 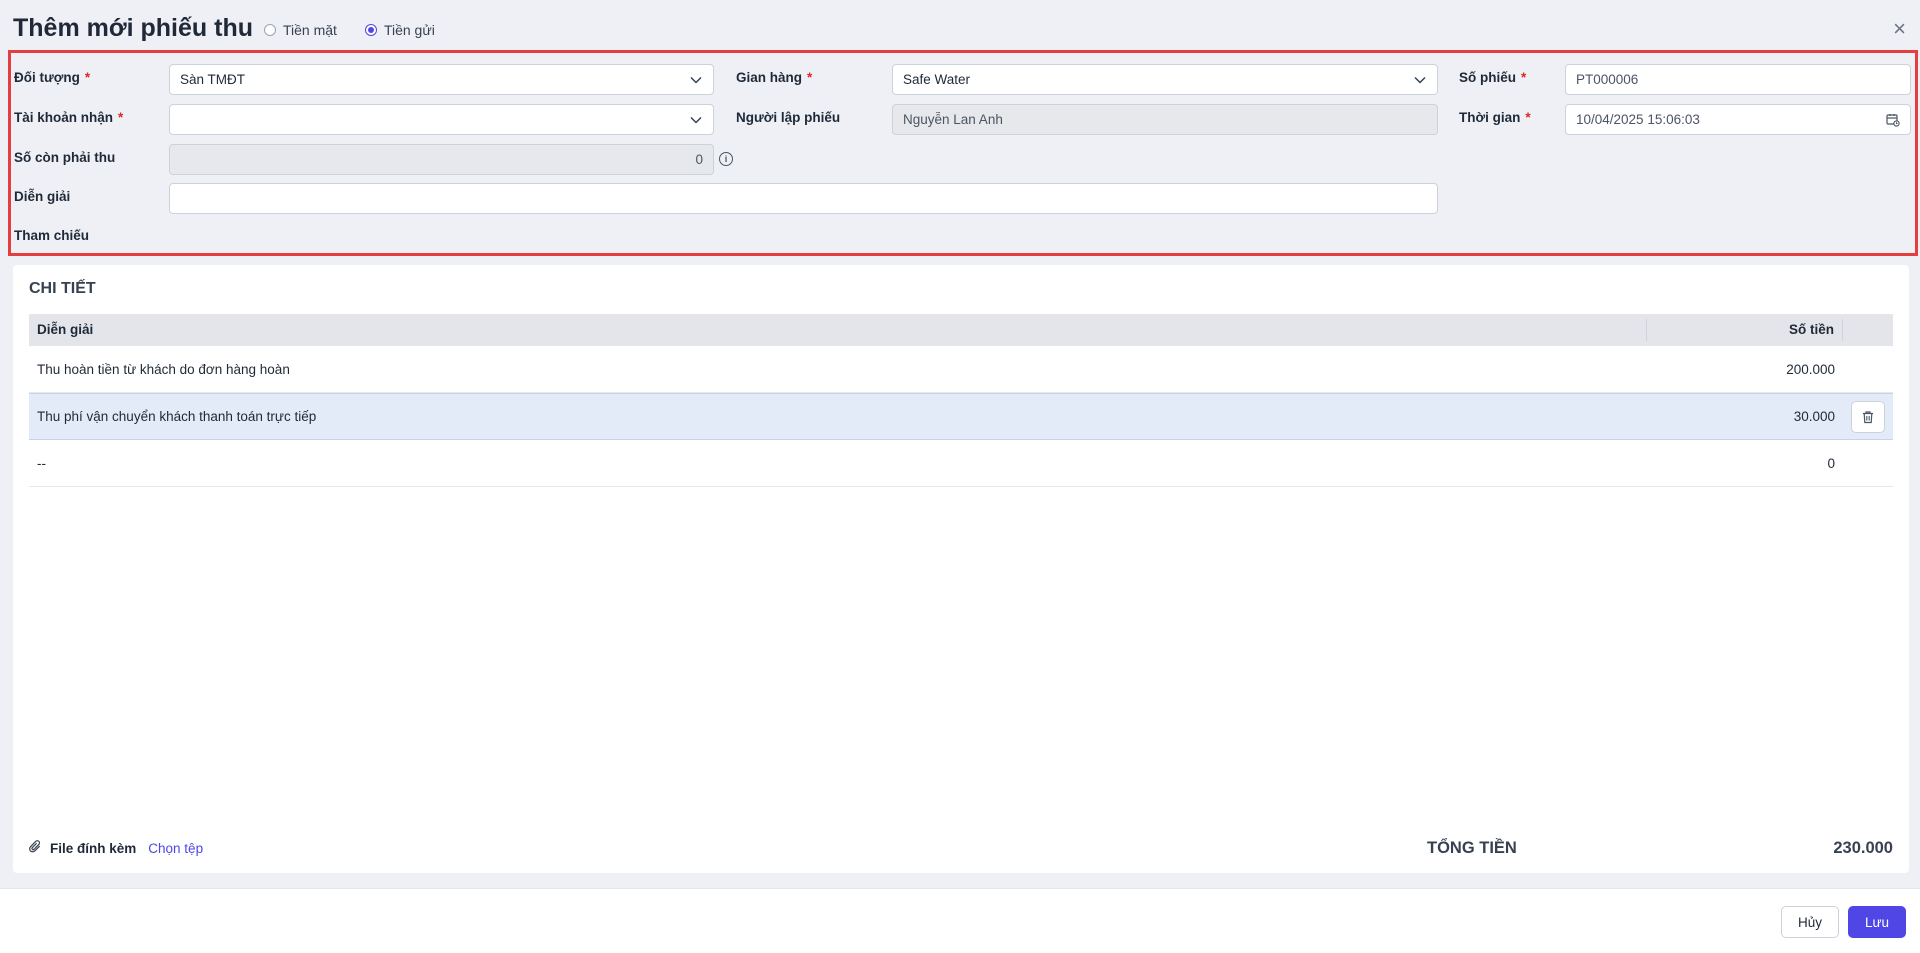 I want to click on choose-file-link: Chọn tệp, so click(x=175, y=848).